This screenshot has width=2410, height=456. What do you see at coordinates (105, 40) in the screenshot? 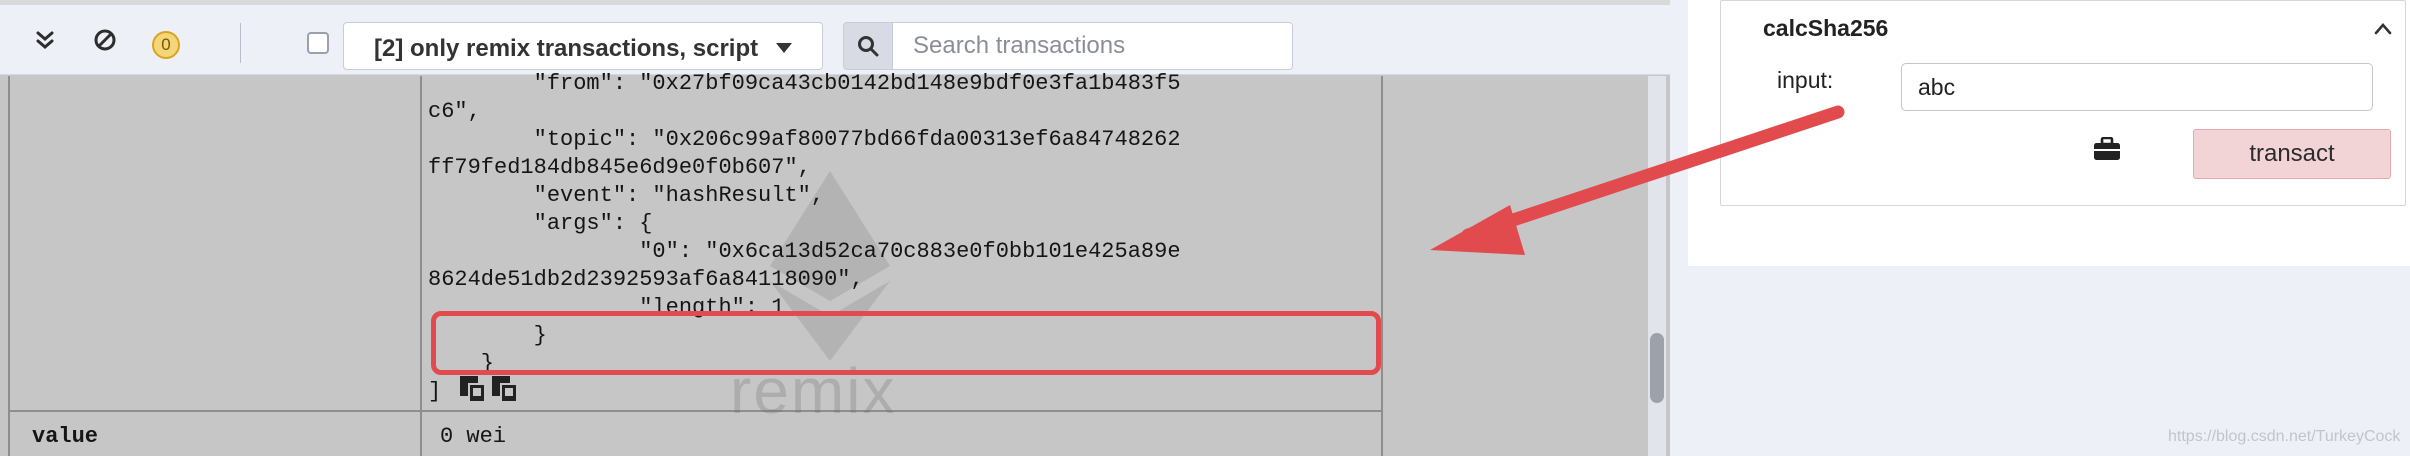
I see `clear-console-icon` at bounding box center [105, 40].